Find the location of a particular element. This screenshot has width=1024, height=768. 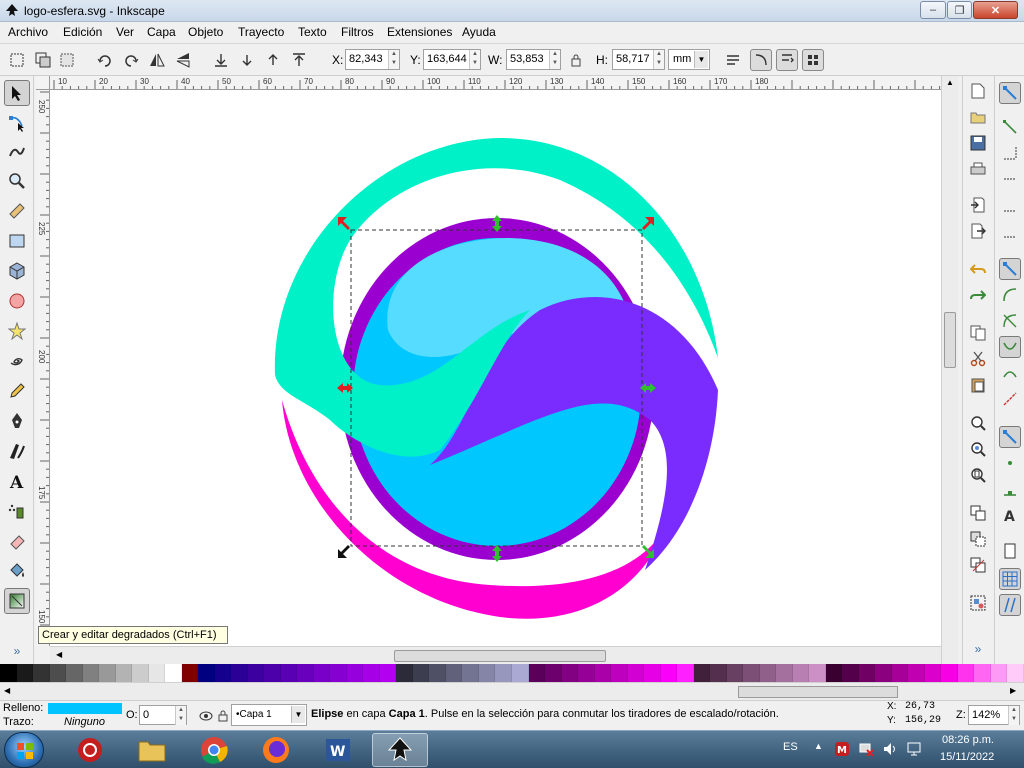

menu-ver: Ver is located at coordinates (125, 32).